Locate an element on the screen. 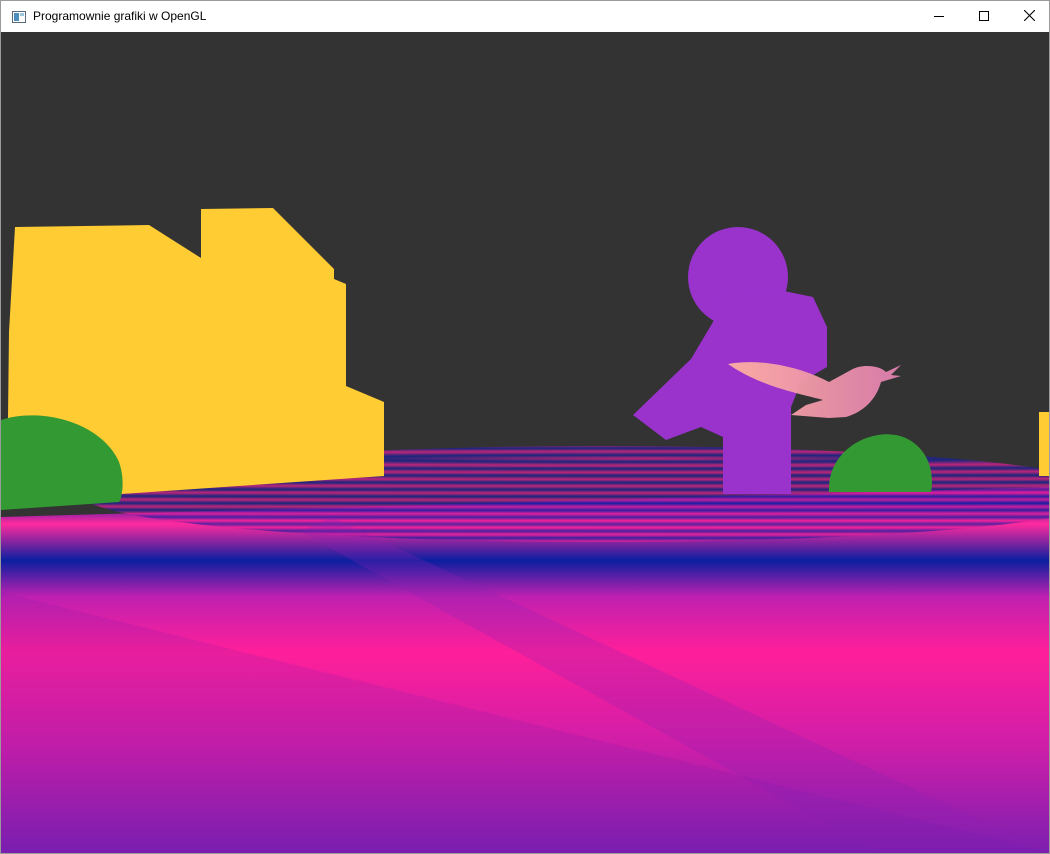 The height and width of the screenshot is (854, 1050). window-title: Programownie grafiki w OpenGL is located at coordinates (120, 16).